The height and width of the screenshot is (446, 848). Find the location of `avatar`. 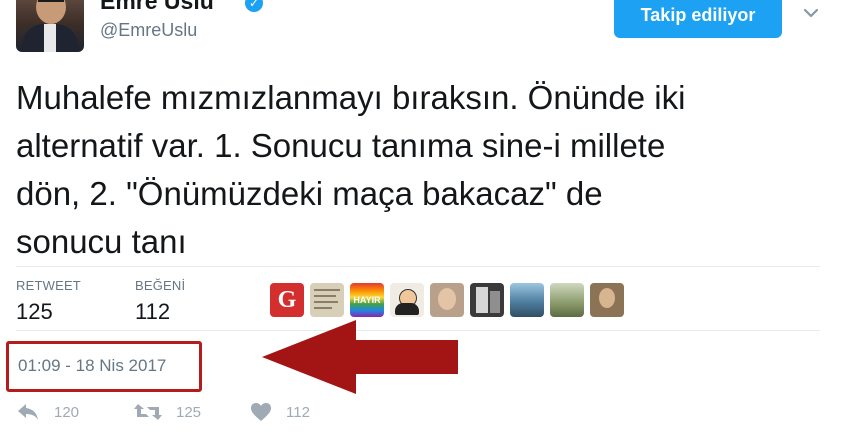

avatar is located at coordinates (50, 26).